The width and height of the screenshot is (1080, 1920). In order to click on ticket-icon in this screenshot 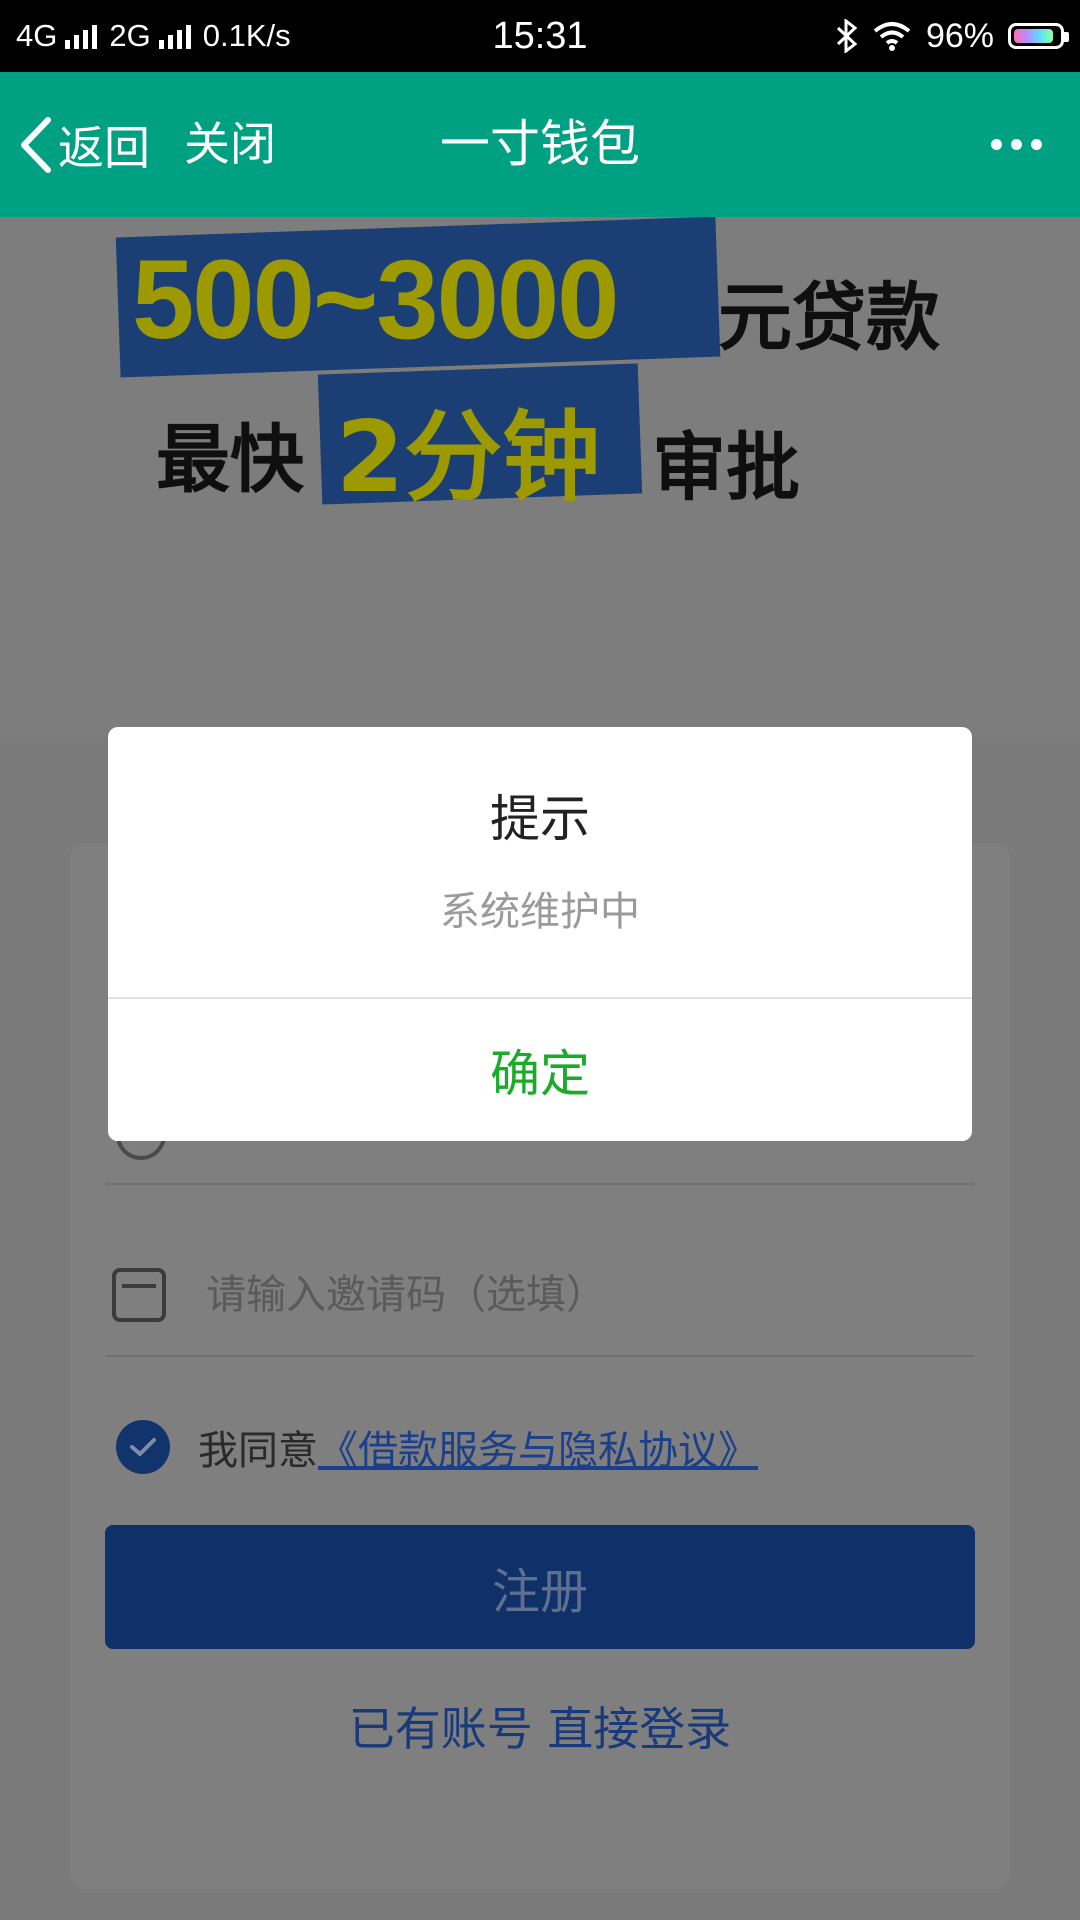, I will do `click(139, 1295)`.